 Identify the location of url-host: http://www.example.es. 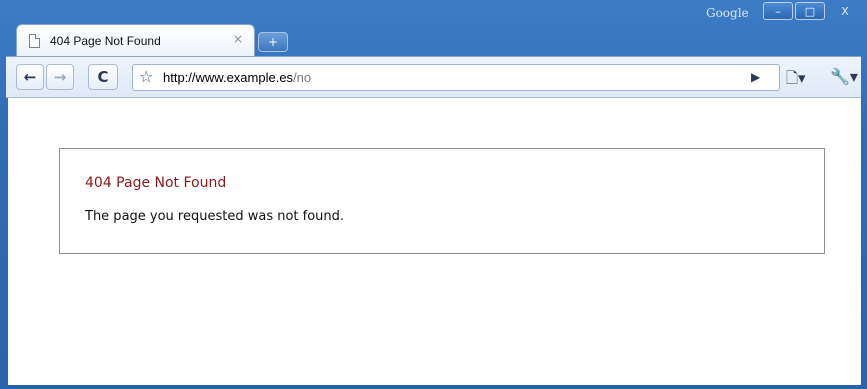
(228, 77).